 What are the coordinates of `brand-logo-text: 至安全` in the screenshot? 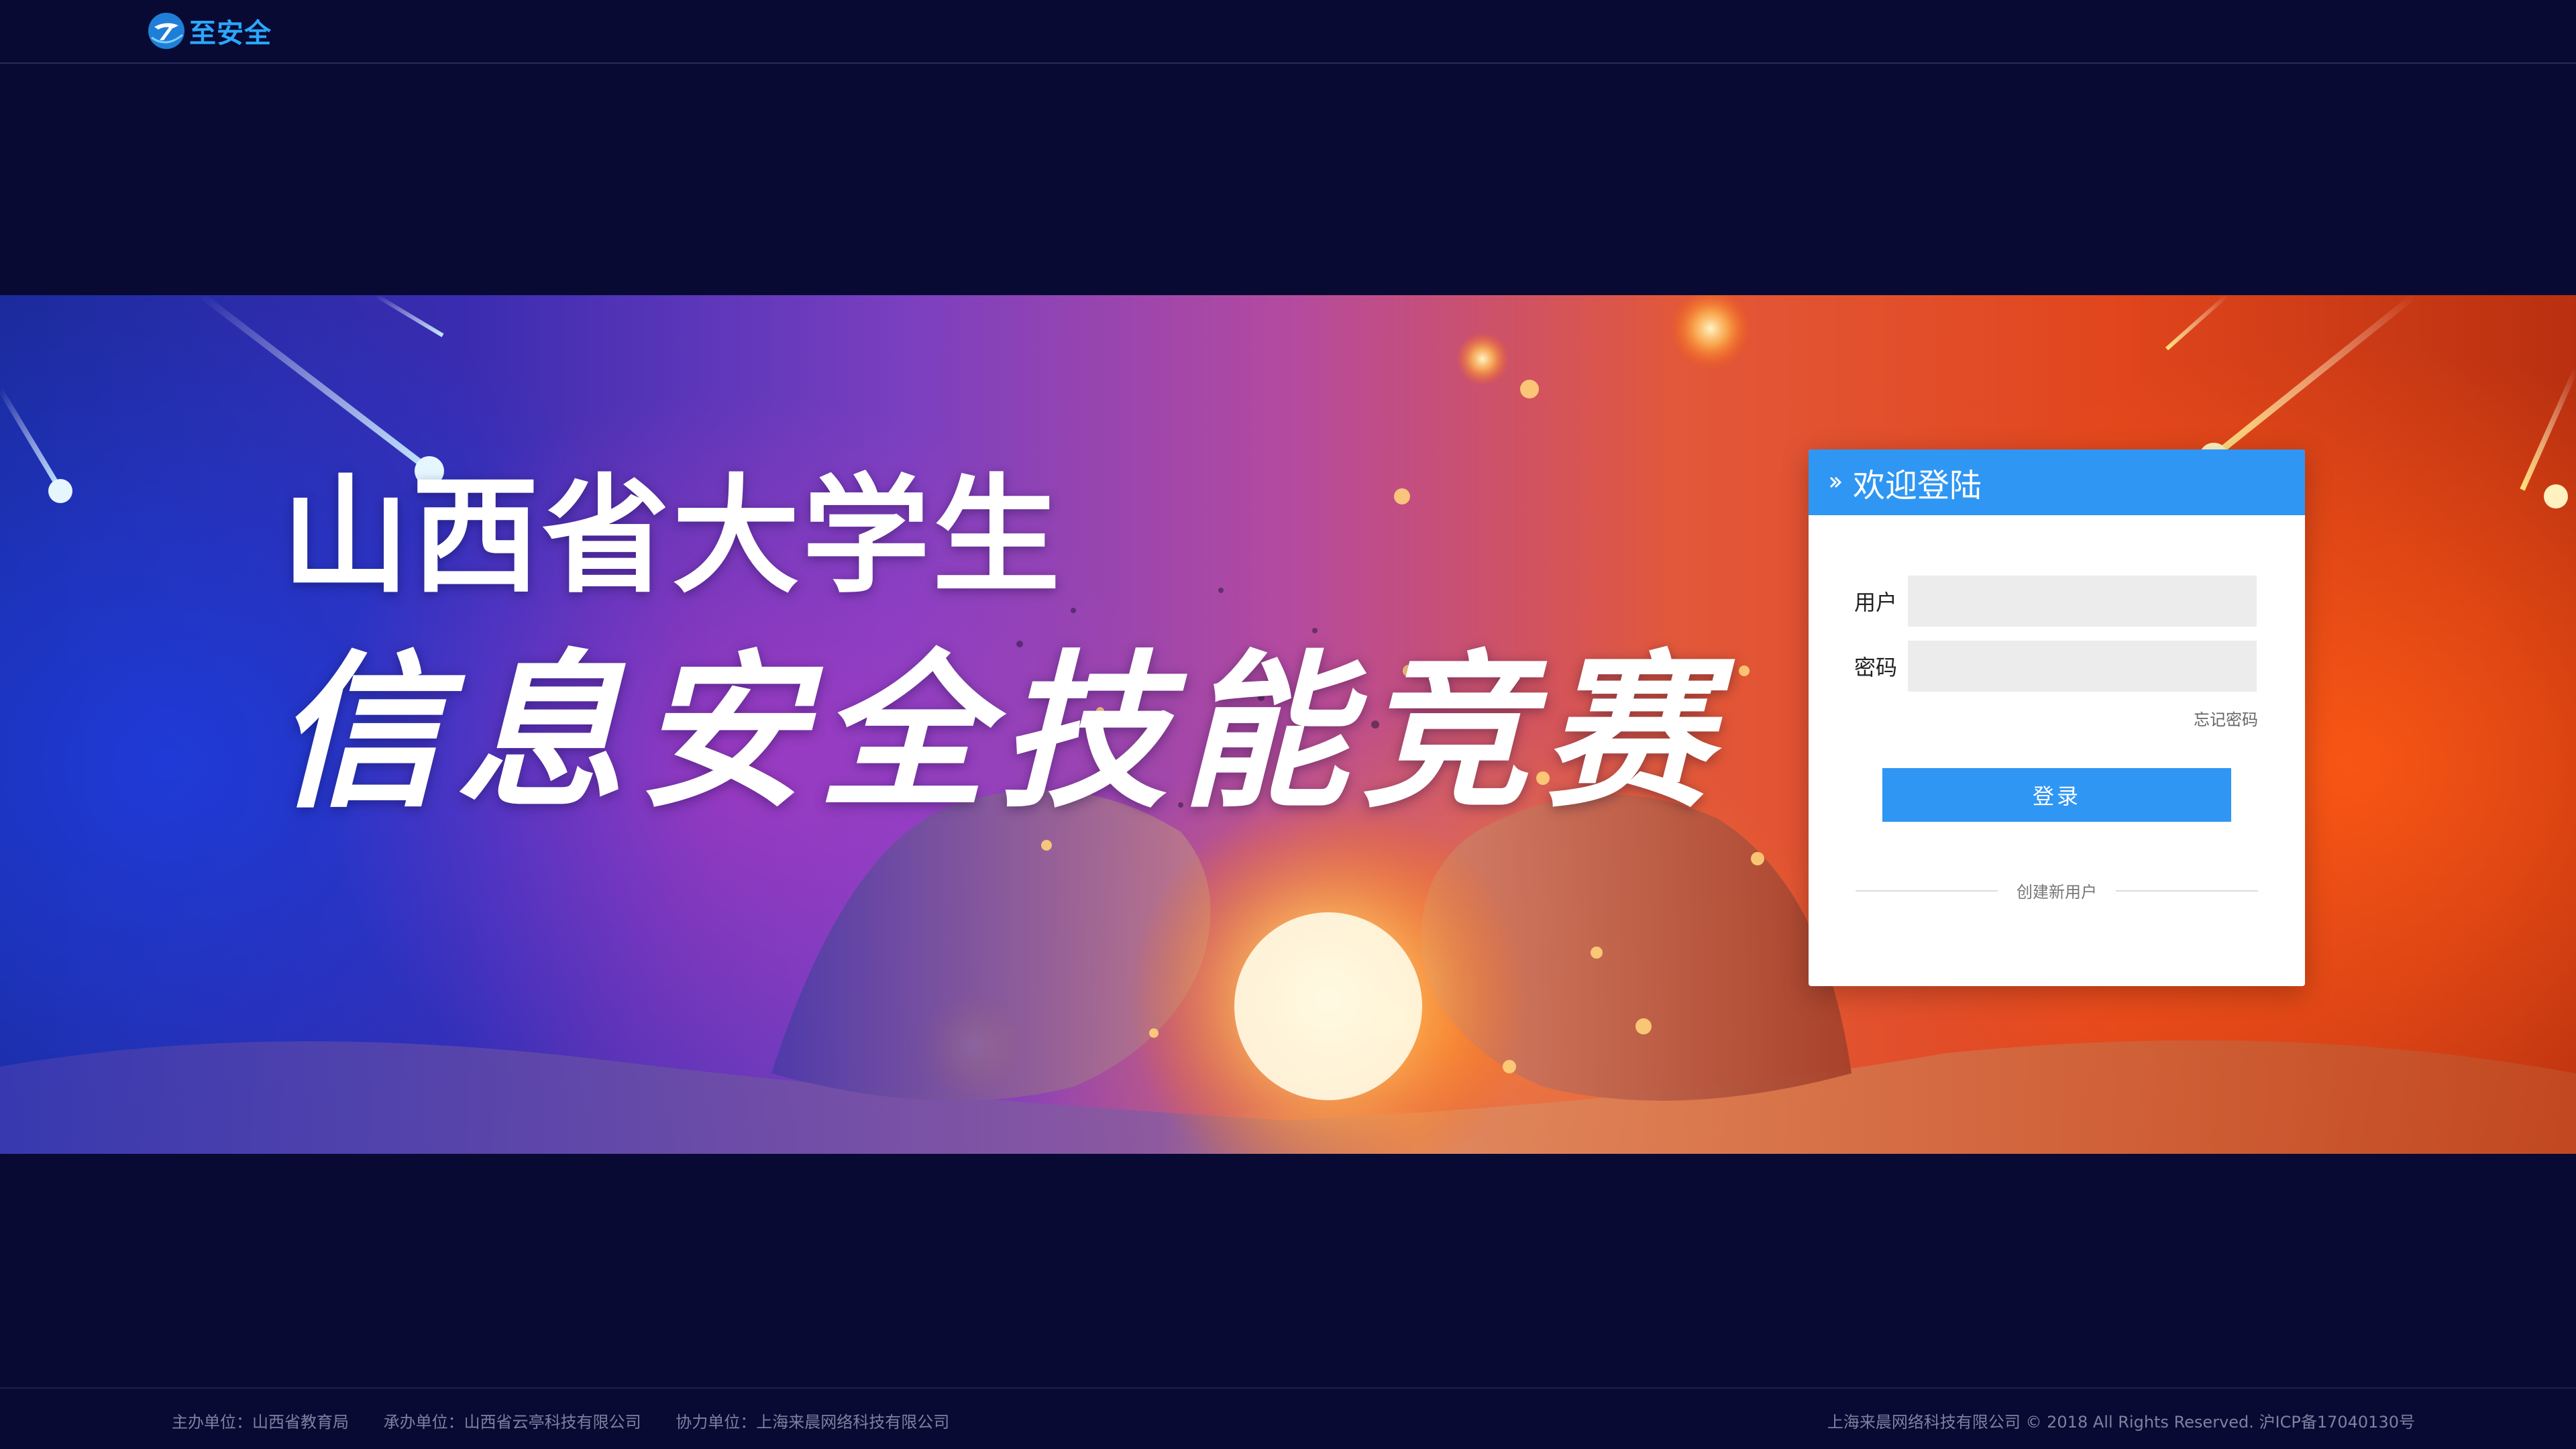 It's located at (230, 33).